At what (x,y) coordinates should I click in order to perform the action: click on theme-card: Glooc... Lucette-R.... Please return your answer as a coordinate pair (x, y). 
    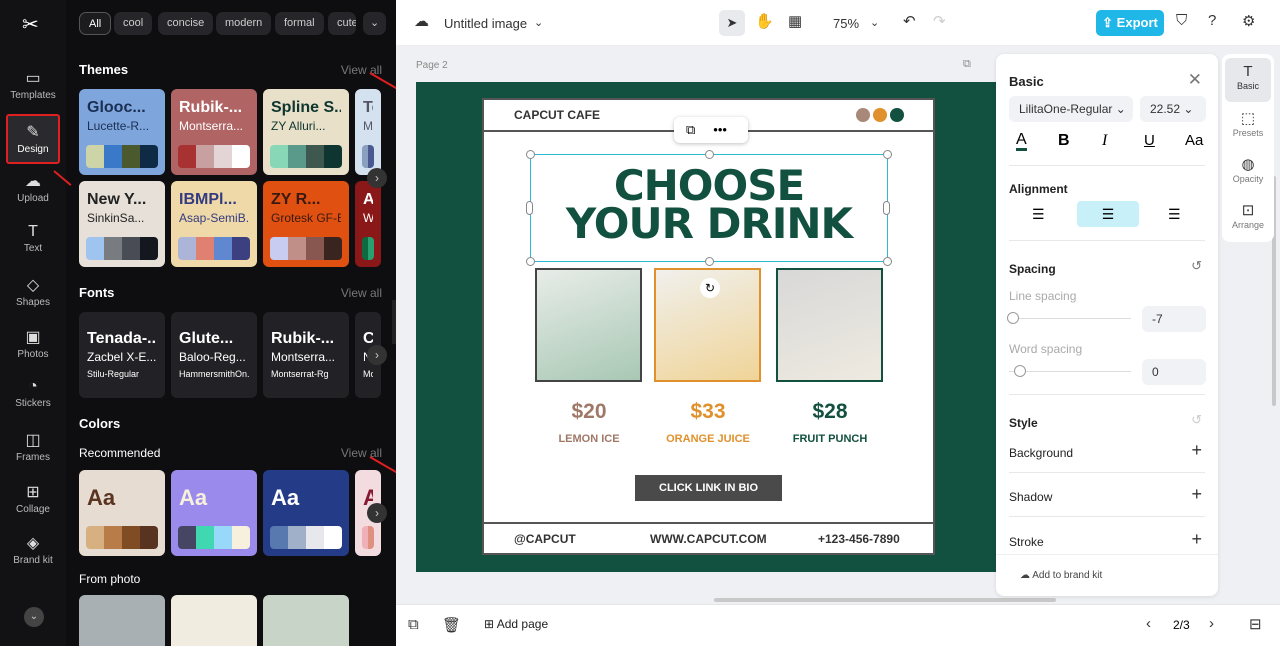
    Looking at the image, I should click on (122, 132).